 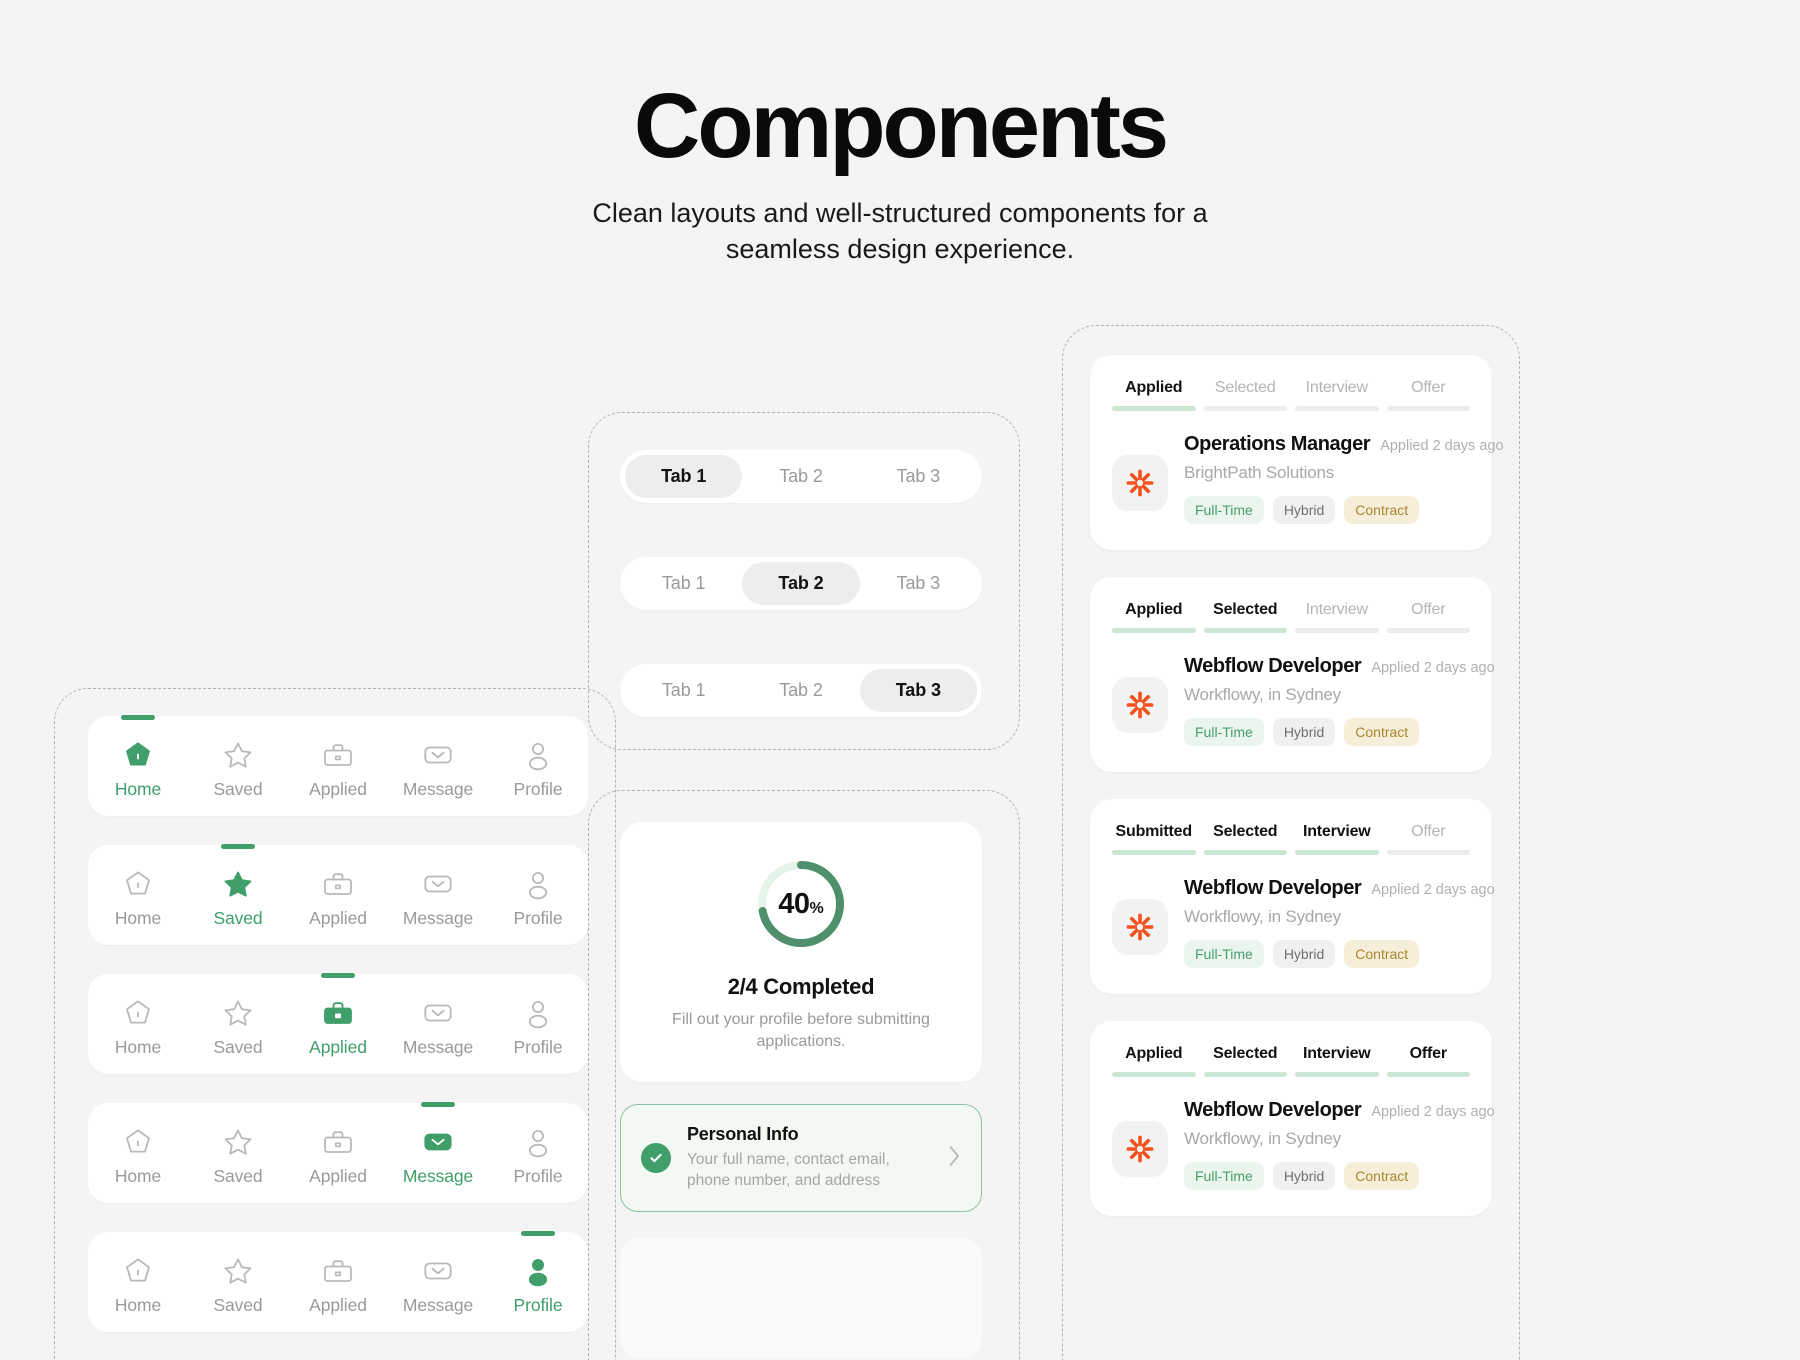 What do you see at coordinates (1382, 510) in the screenshot?
I see `job-tag: Contract` at bounding box center [1382, 510].